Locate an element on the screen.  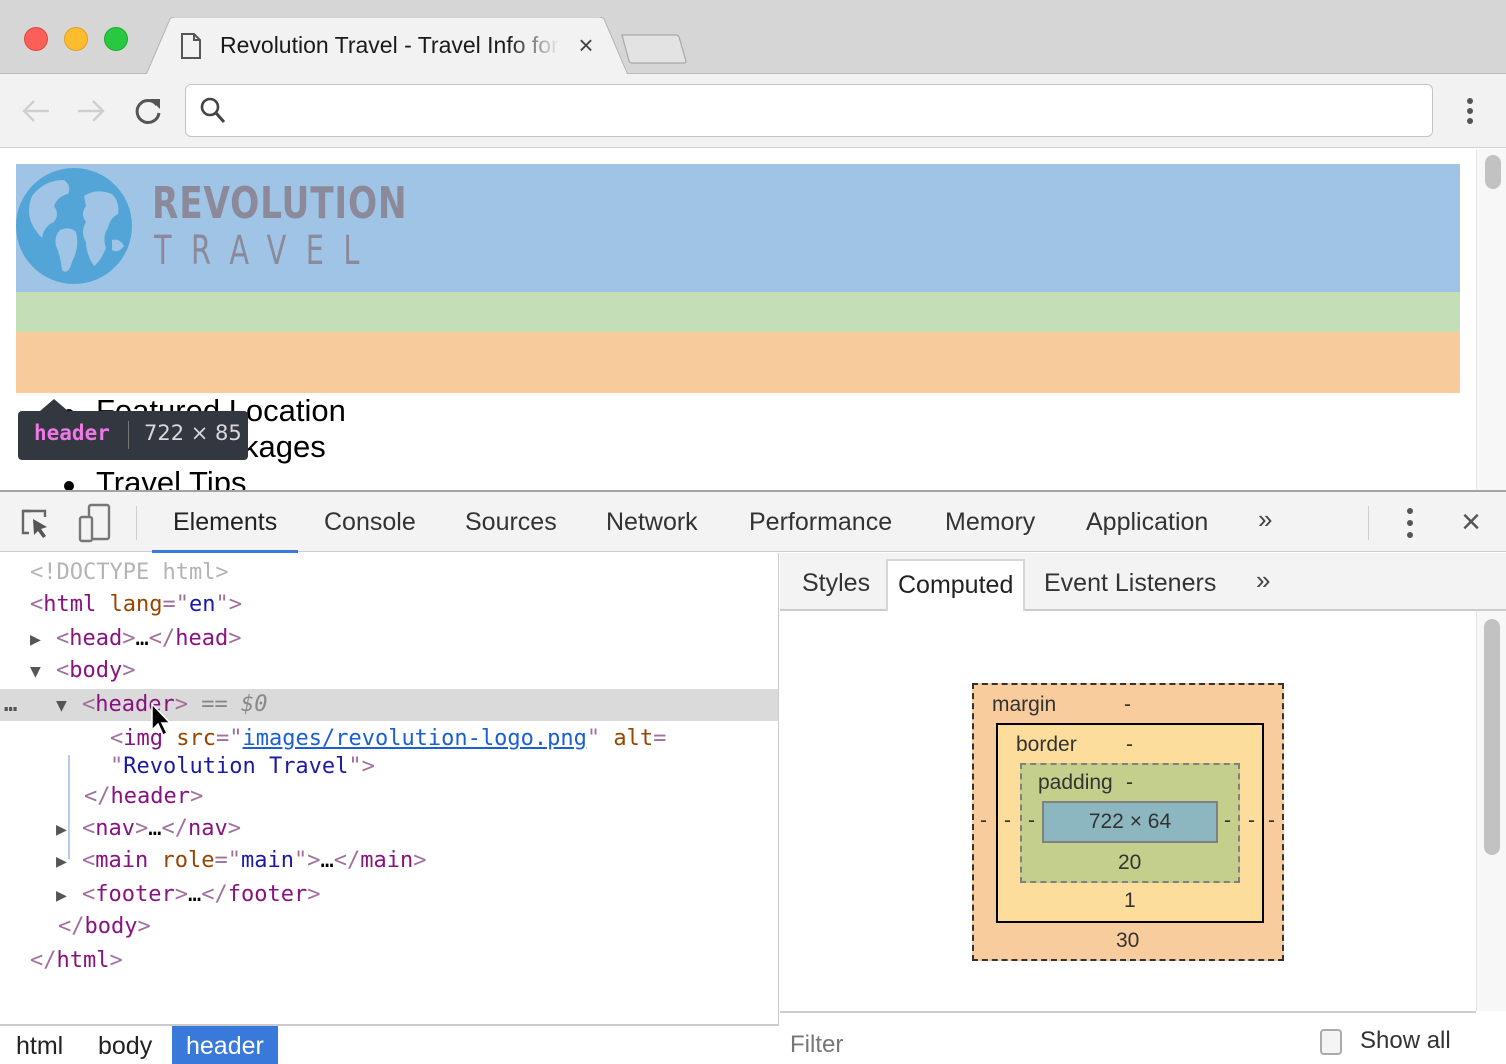
dom-node-main: ▶ <main role="main">…</main> is located at coordinates (389, 861).